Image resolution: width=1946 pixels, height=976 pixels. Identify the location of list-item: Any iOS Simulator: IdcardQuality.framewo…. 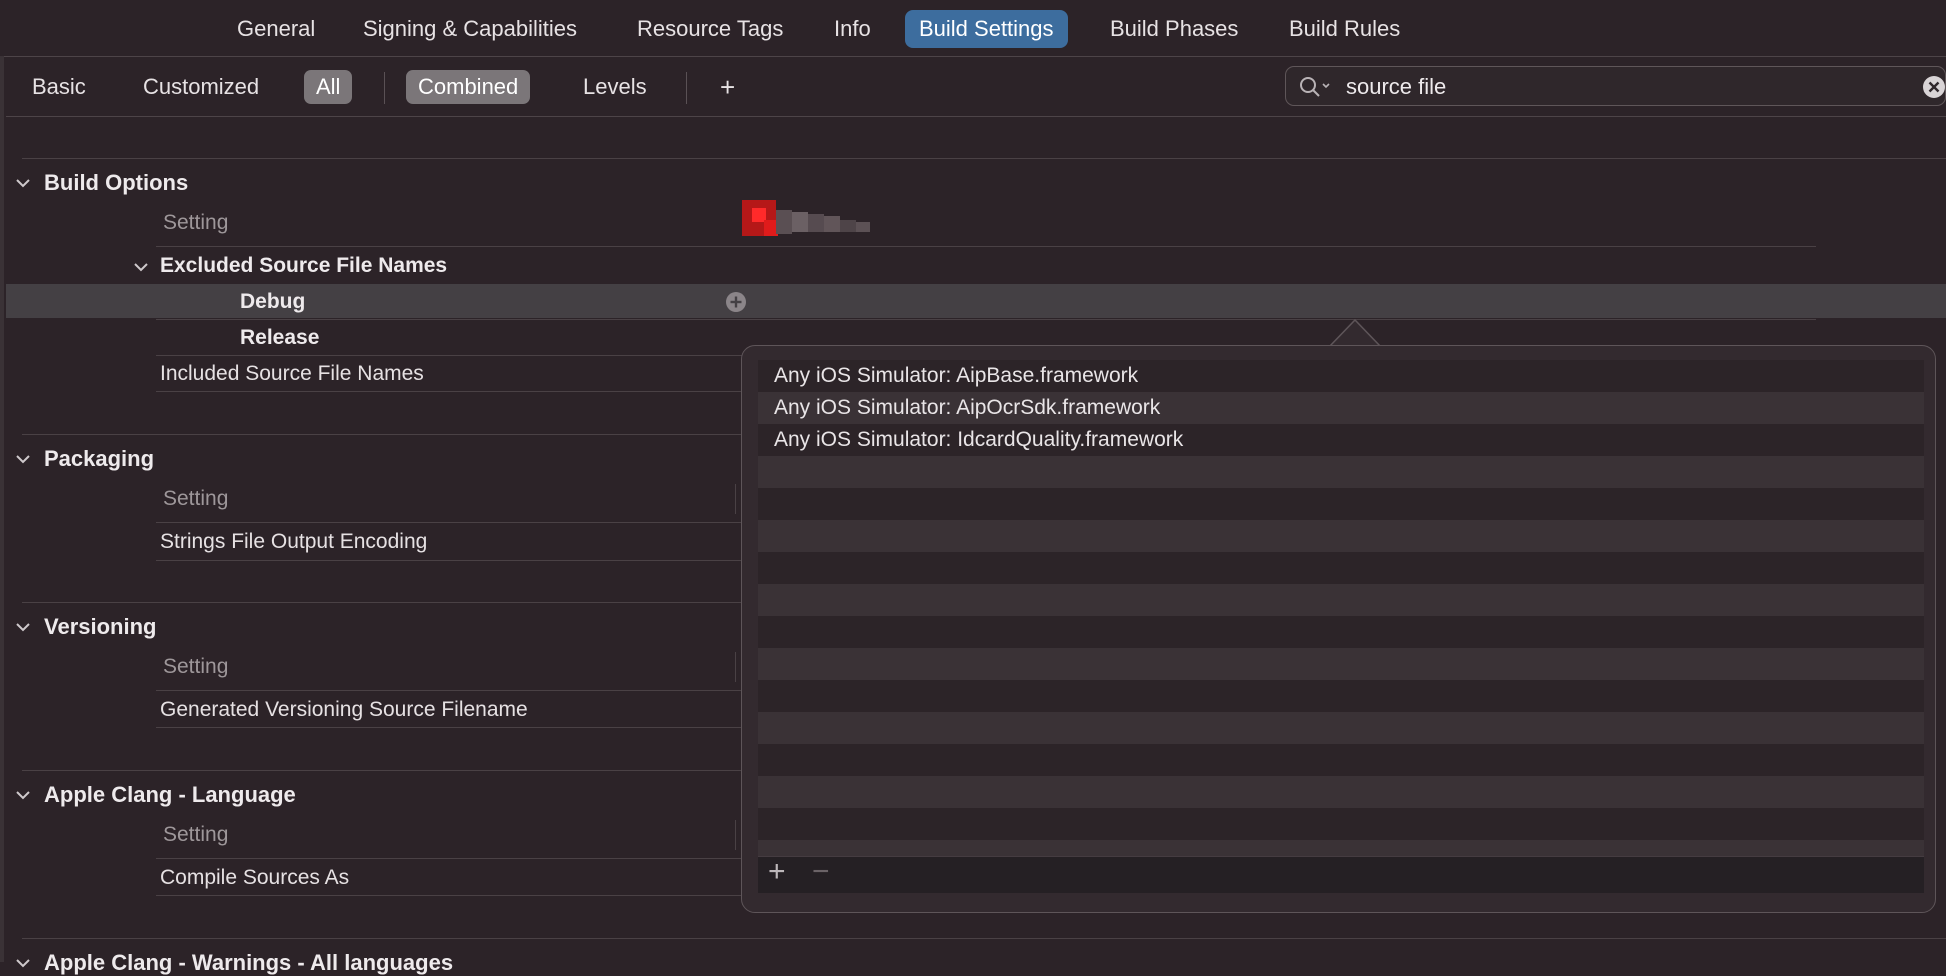
(1341, 440).